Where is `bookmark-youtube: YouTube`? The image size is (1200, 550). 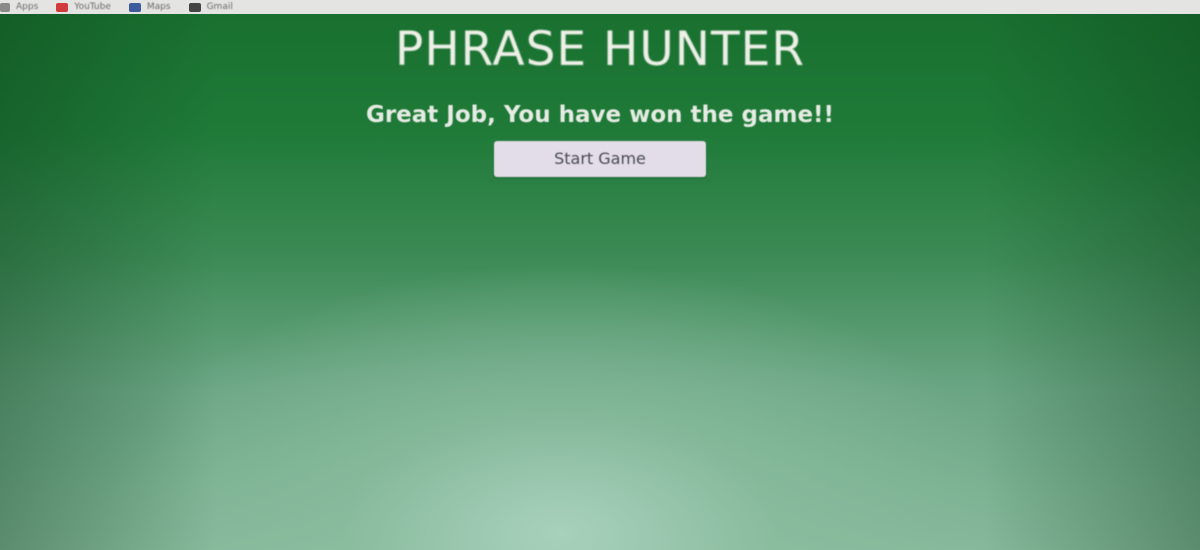
bookmark-youtube: YouTube is located at coordinates (83, 7).